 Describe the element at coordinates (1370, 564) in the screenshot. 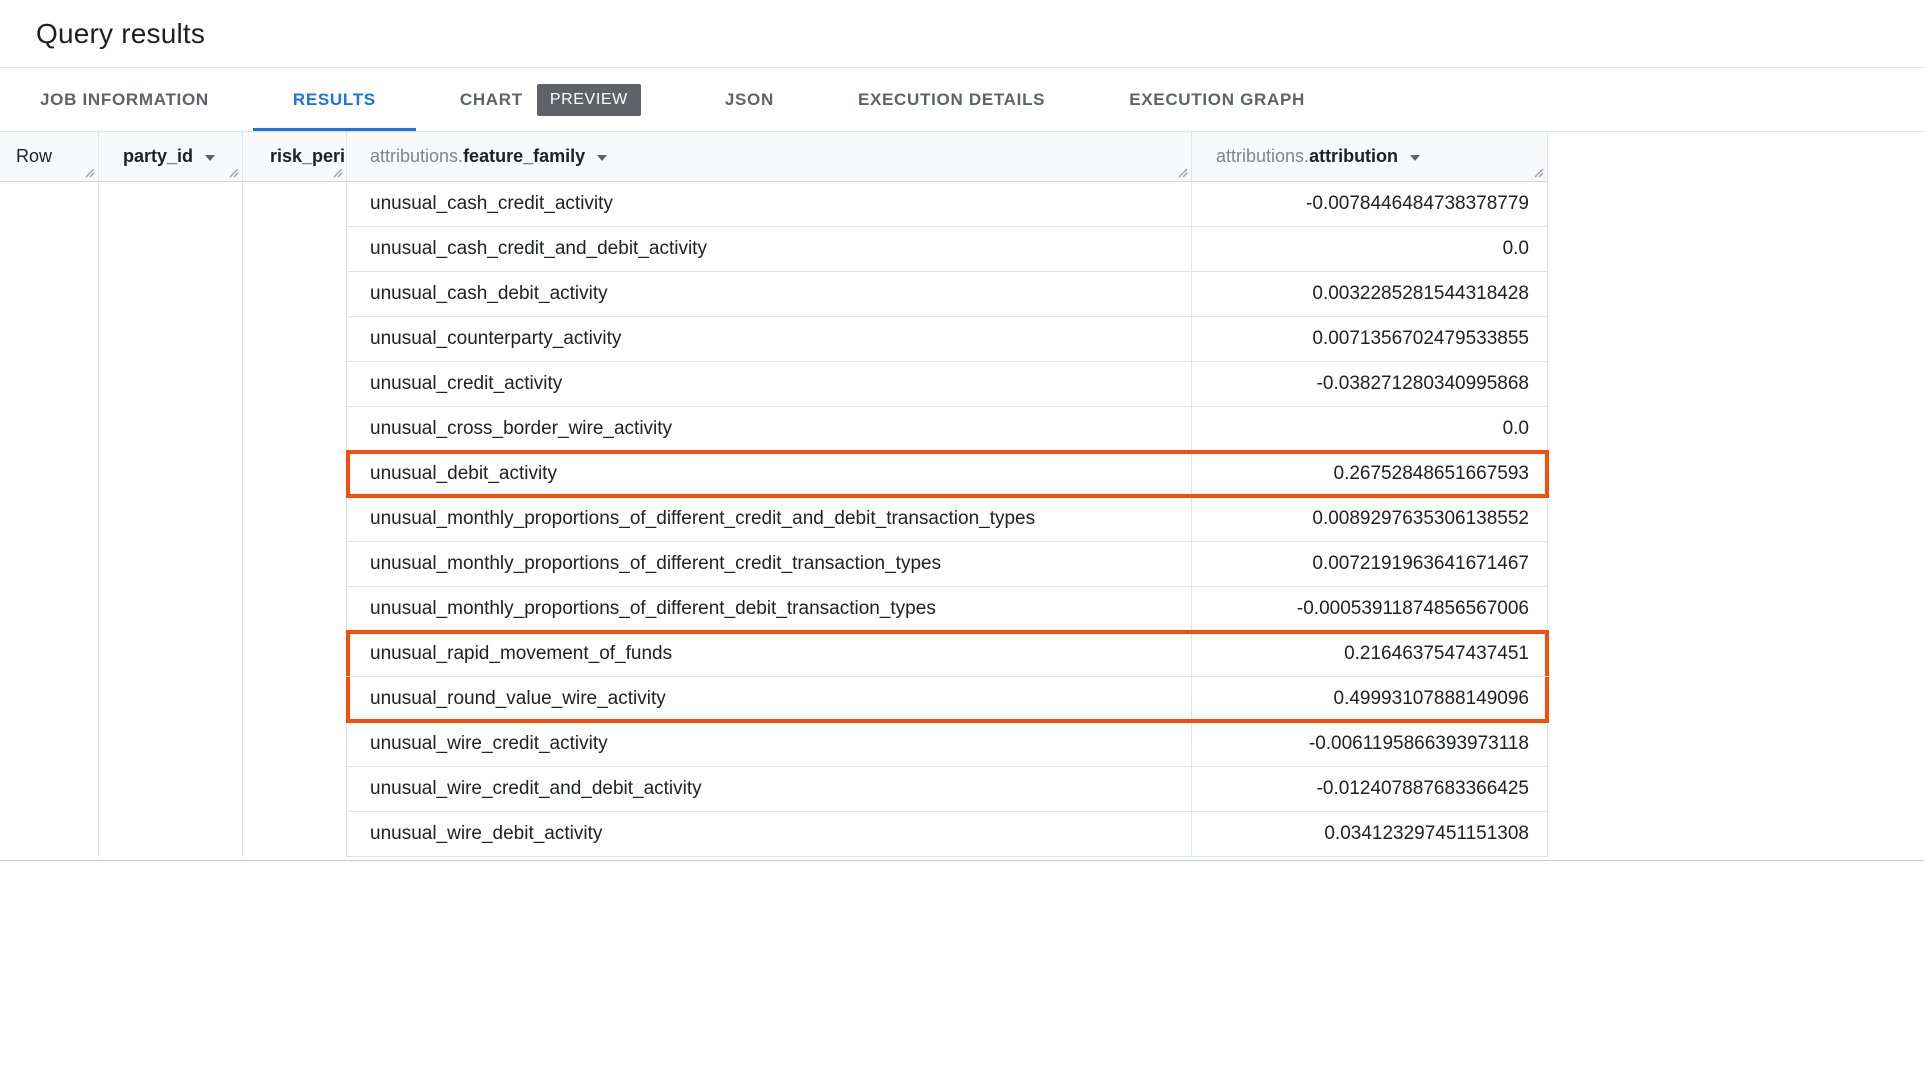

I see `attribution-cell: 0.0072191963641671467` at that location.